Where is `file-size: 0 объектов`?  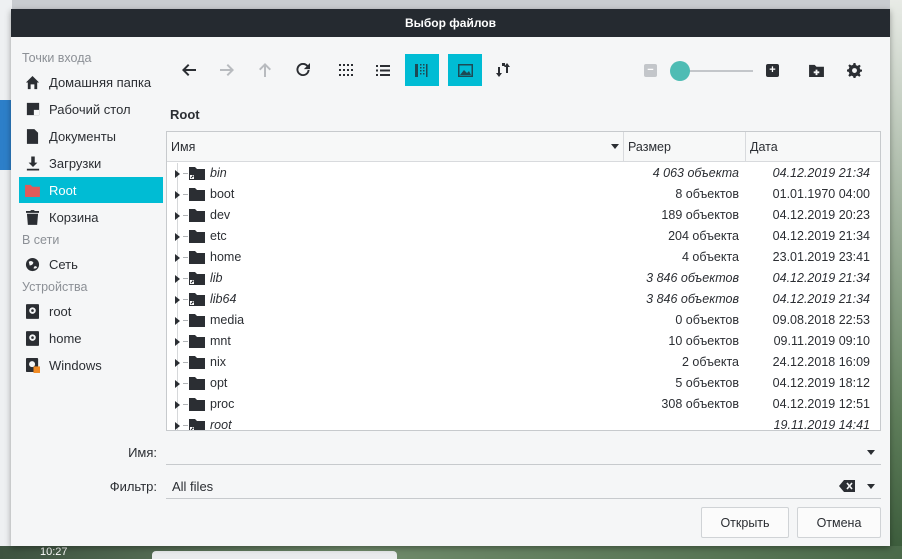
file-size: 0 объектов is located at coordinates (707, 320).